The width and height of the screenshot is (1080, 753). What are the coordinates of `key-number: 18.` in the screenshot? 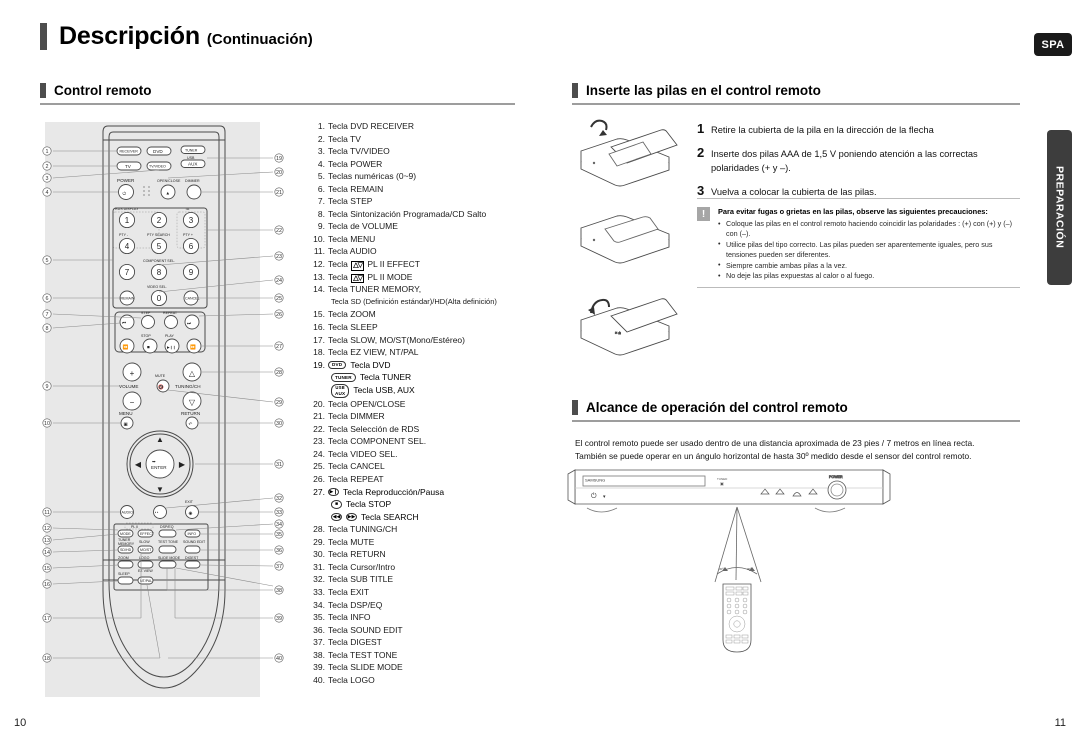 It's located at (319, 352).